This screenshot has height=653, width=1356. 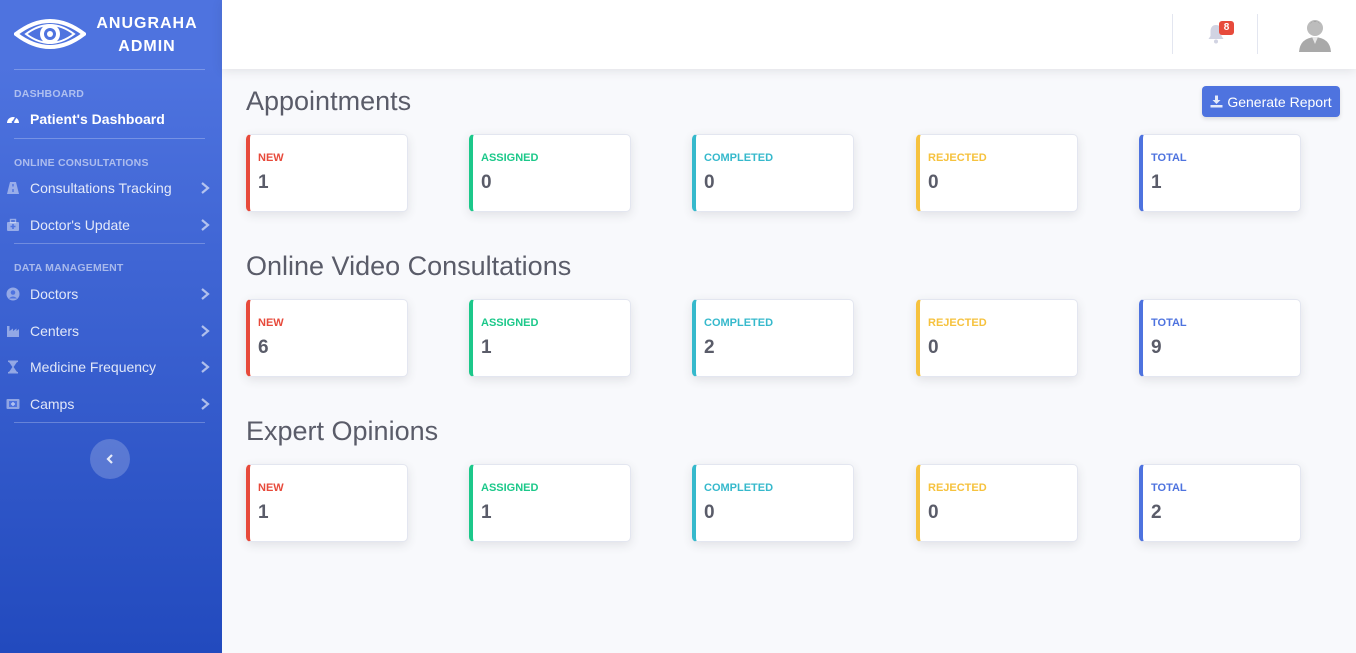 I want to click on sidebar-item-camps: Camps, so click(x=111, y=404).